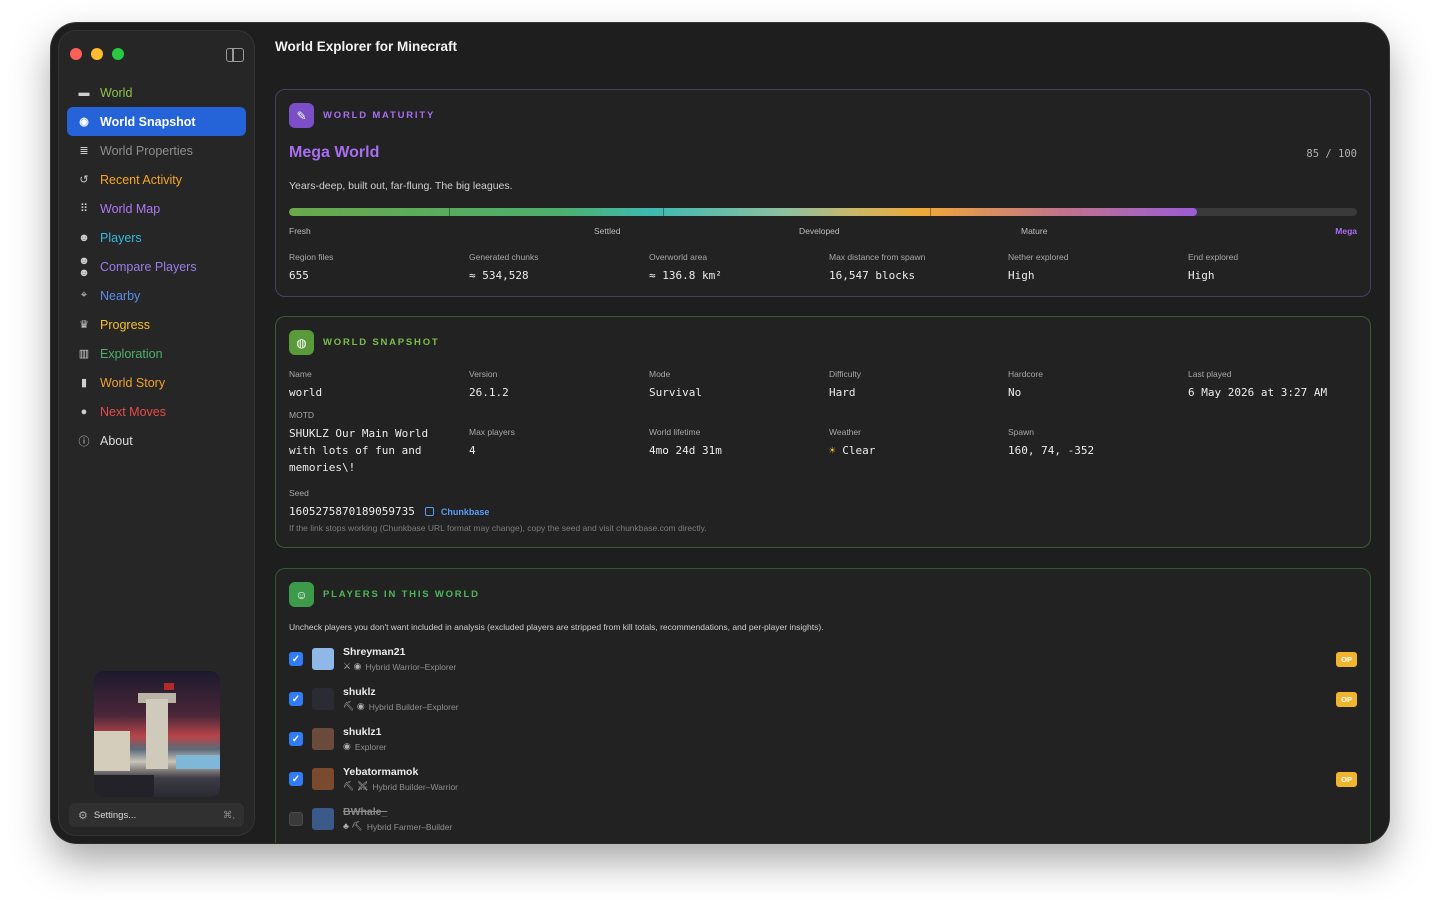 The image size is (1440, 900). I want to click on maturity-progress-bar, so click(823, 212).